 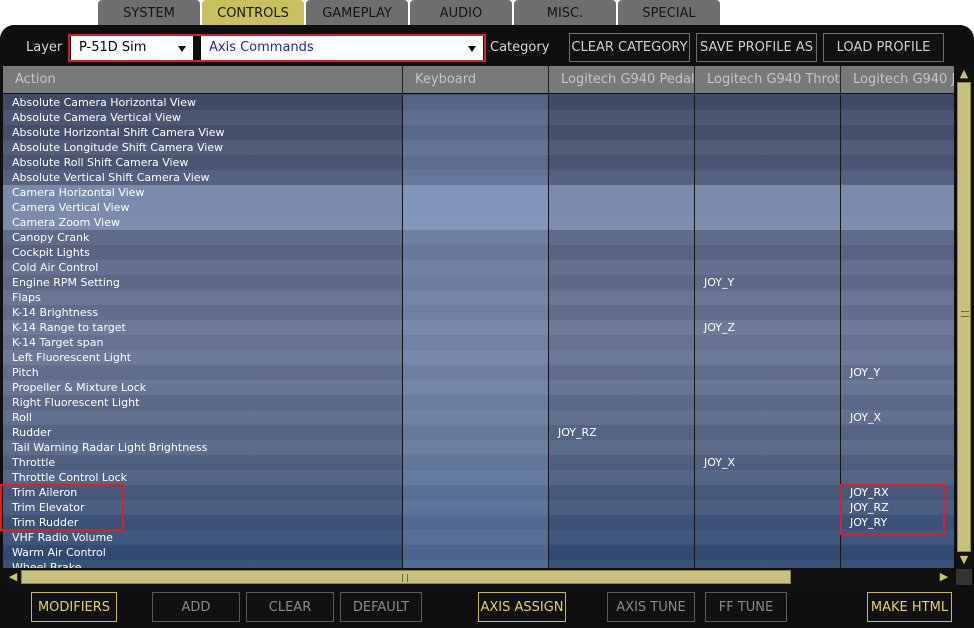 I want to click on horizontal-scrollbar: ◀ ▶, so click(x=478, y=577).